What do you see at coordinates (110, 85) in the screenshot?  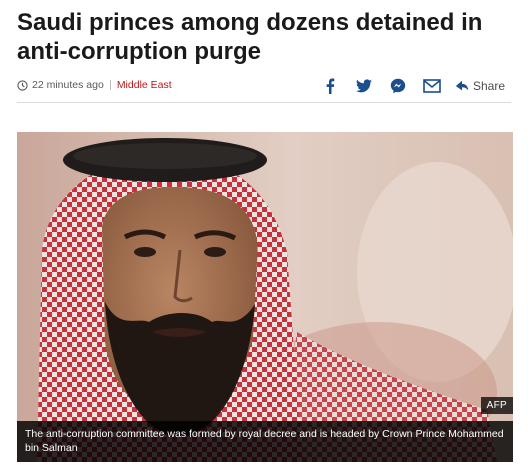 I see `meta-divider` at bounding box center [110, 85].